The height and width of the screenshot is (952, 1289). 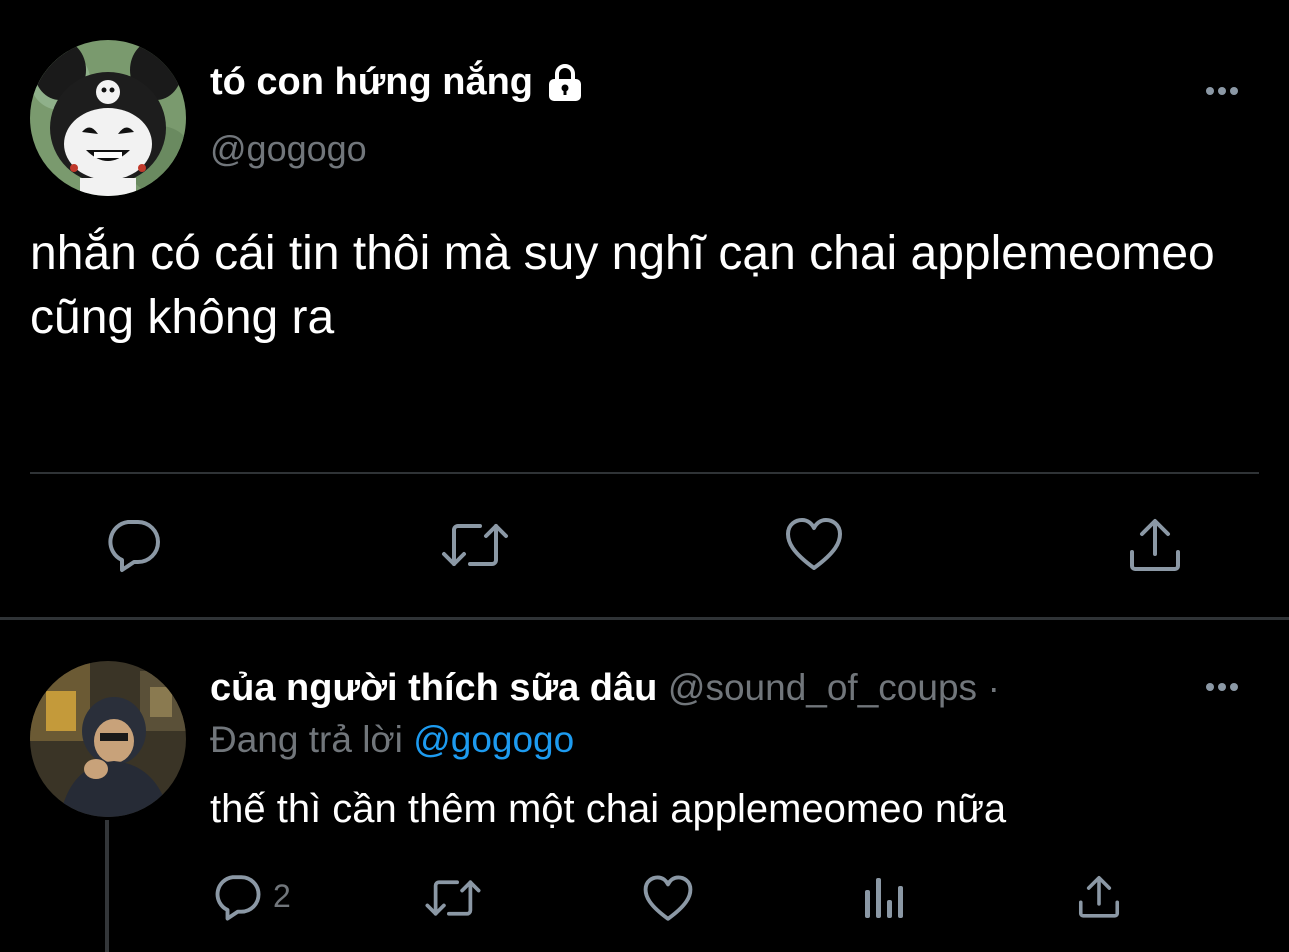 What do you see at coordinates (107, 886) in the screenshot?
I see `thread-line` at bounding box center [107, 886].